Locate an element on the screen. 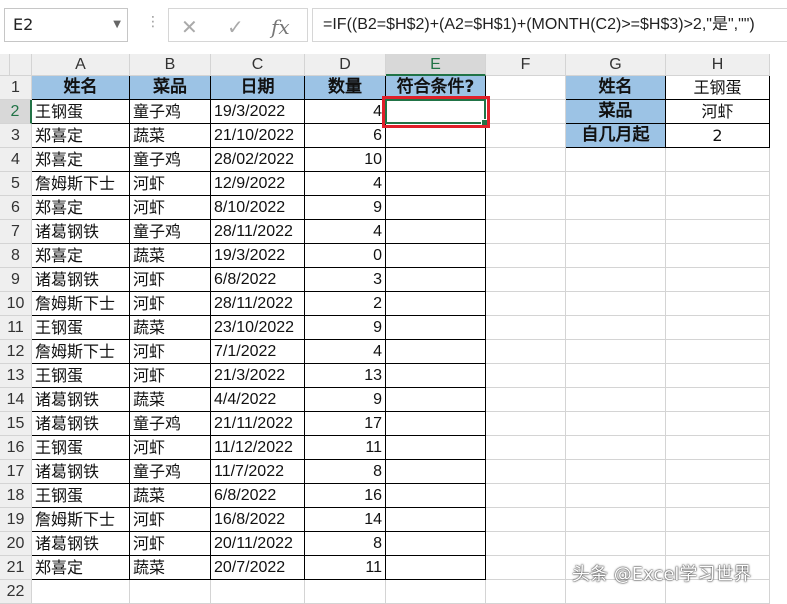  insert-function-icon: fx is located at coordinates (280, 27).